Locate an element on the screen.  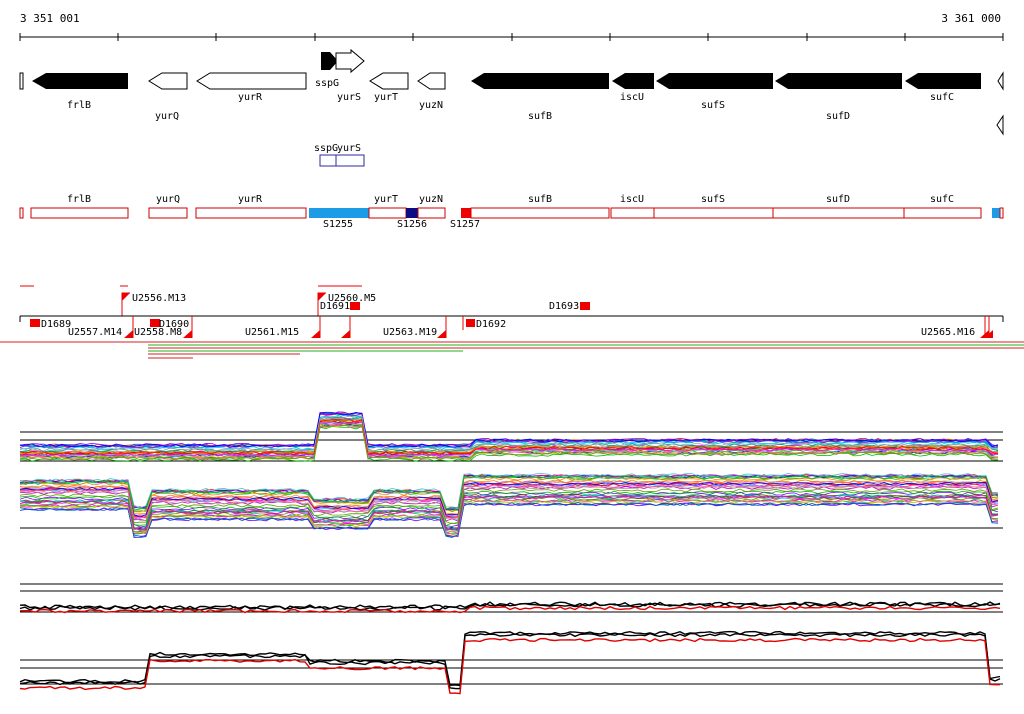
segment-right-highlight is located at coordinates (996, 213).